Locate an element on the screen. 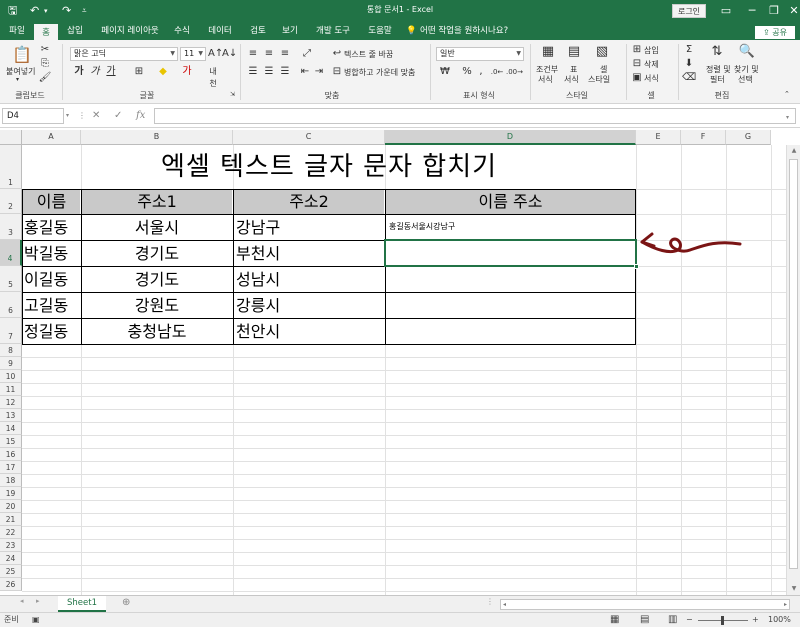 The height and width of the screenshot is (627, 800). format-table-button-2: 서식 is located at coordinates (571, 79).